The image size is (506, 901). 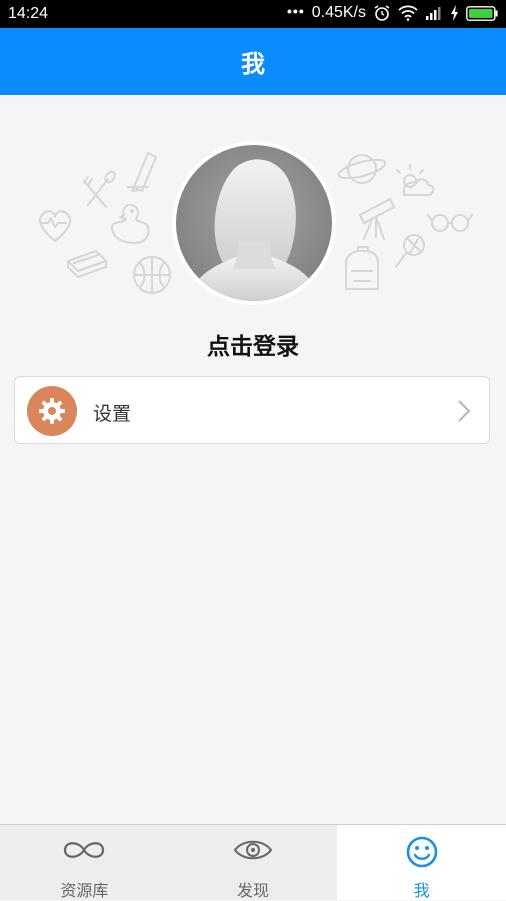 What do you see at coordinates (52, 411) in the screenshot?
I see `gear-icon` at bounding box center [52, 411].